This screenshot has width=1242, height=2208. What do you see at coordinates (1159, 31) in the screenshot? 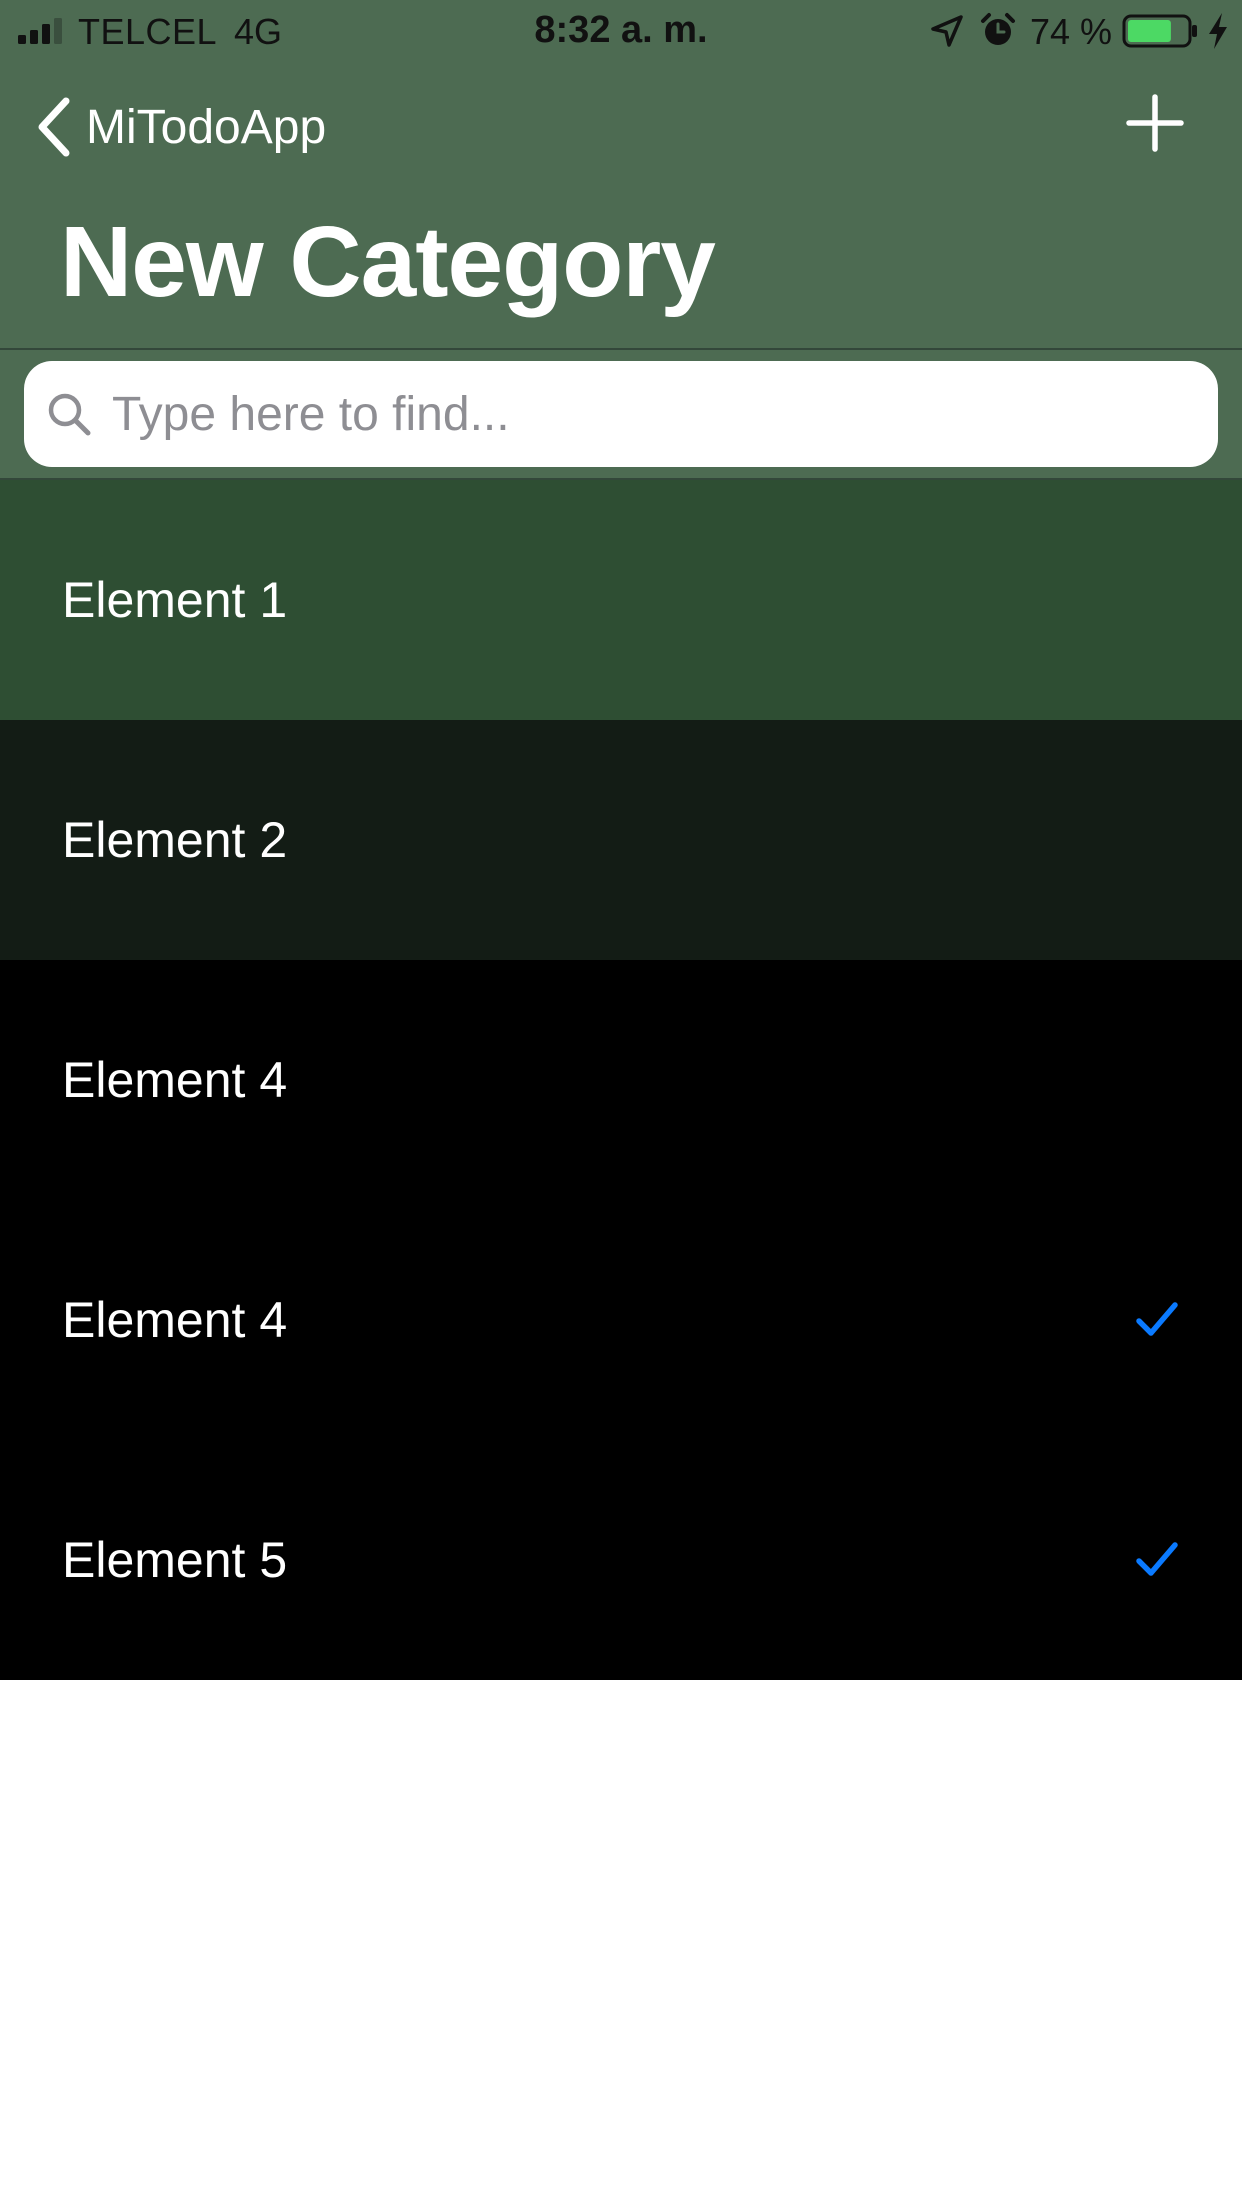
I see `battery-icon` at bounding box center [1159, 31].